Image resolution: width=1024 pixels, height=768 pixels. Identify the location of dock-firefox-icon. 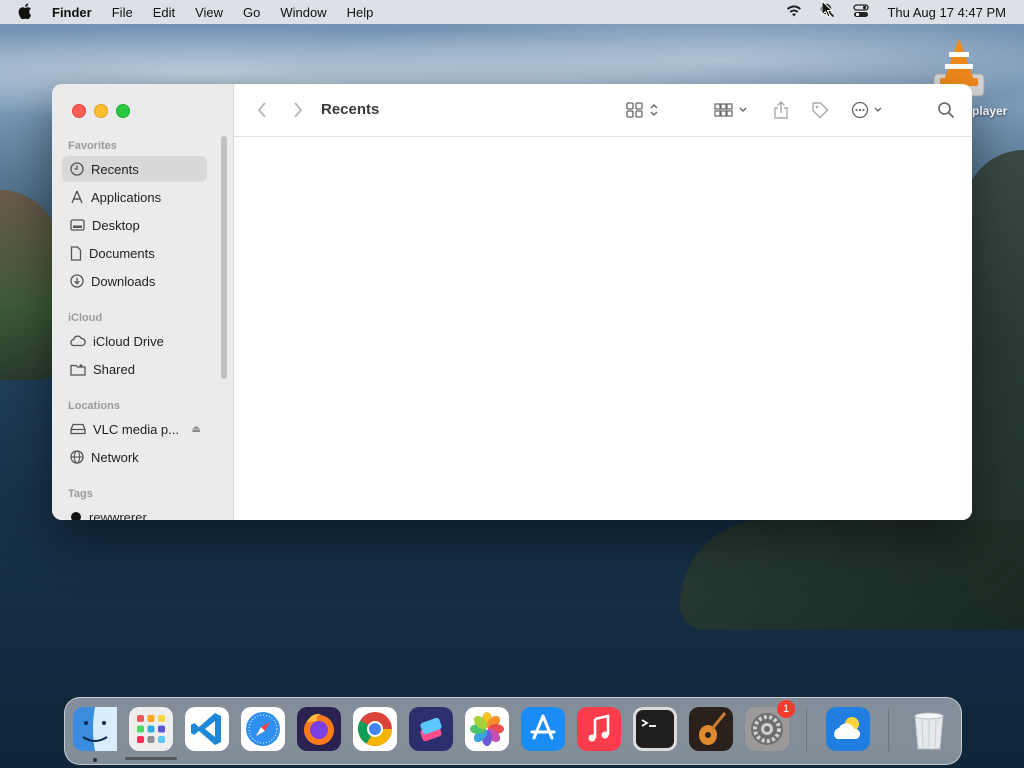
(319, 729).